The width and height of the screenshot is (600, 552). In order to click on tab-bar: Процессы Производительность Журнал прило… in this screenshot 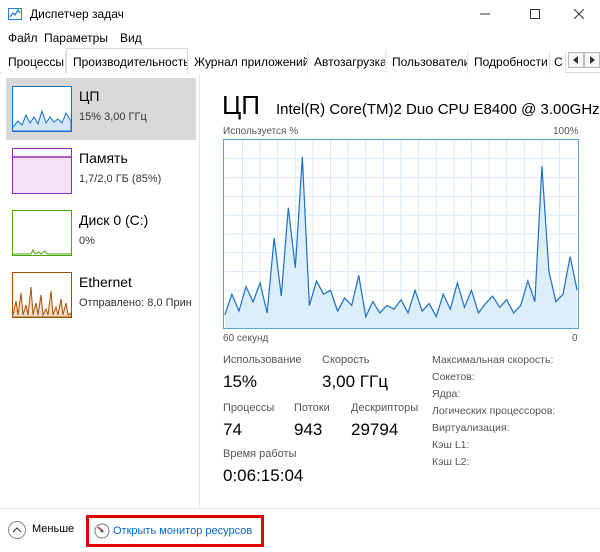, I will do `click(300, 61)`.